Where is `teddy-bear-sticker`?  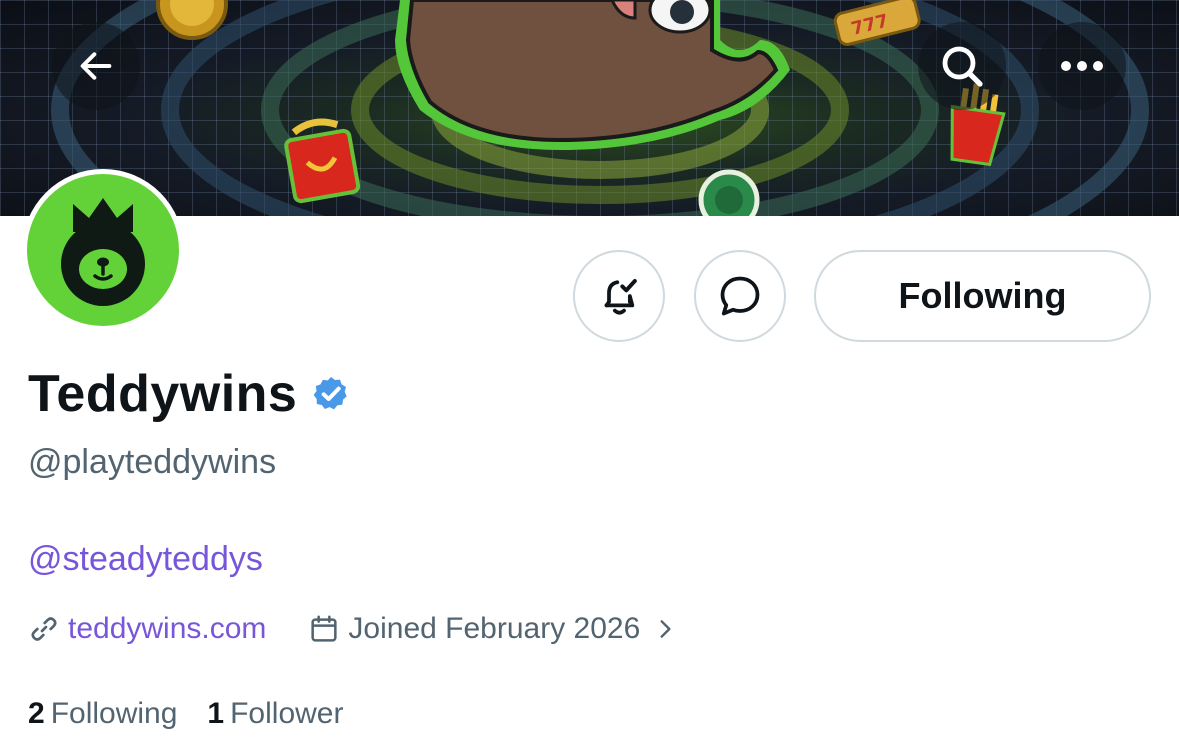 teddy-bear-sticker is located at coordinates (592, 75).